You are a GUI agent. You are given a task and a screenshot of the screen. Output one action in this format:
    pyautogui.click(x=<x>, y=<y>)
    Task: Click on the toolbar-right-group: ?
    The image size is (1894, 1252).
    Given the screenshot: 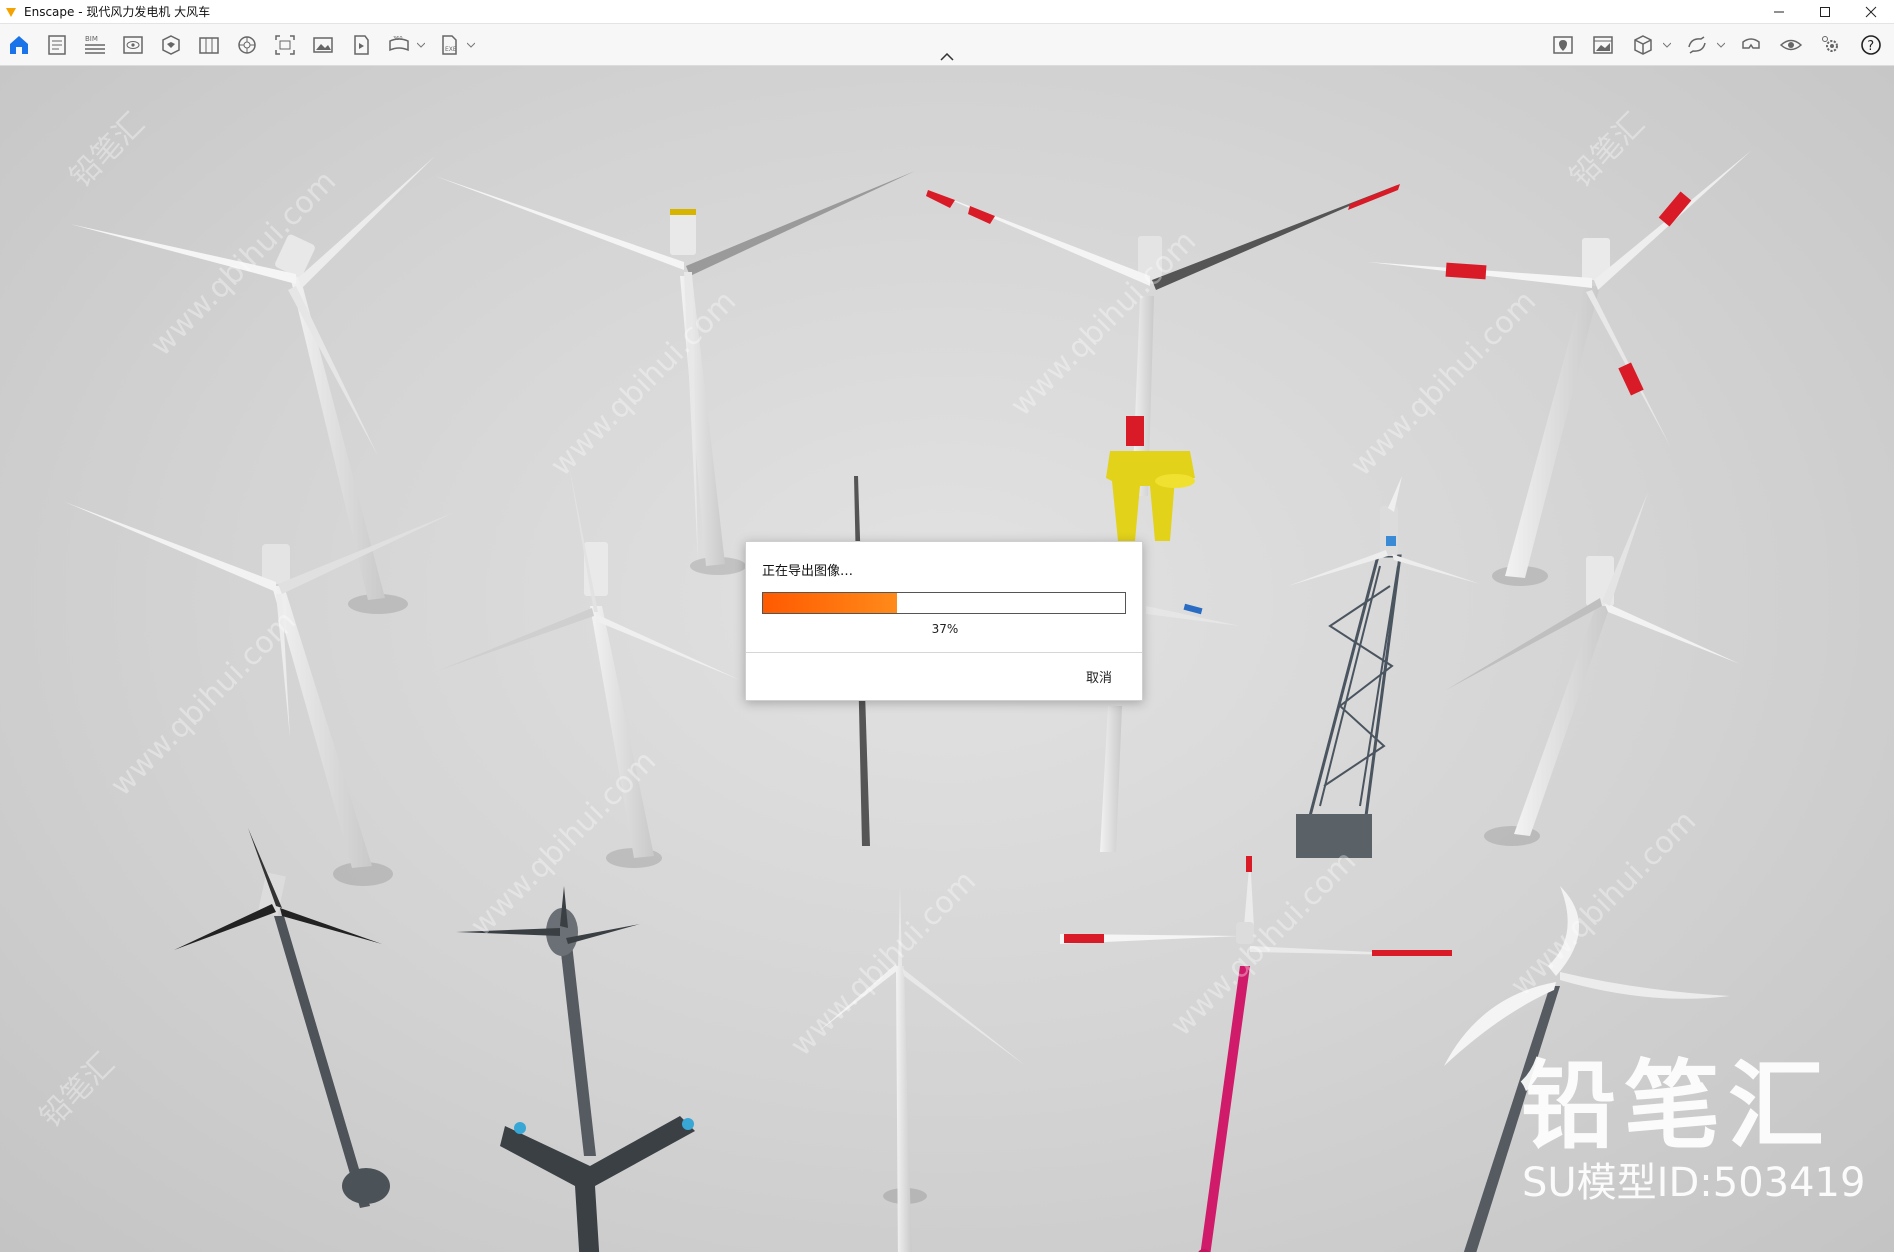 What is the action you would take?
    pyautogui.click(x=1717, y=45)
    